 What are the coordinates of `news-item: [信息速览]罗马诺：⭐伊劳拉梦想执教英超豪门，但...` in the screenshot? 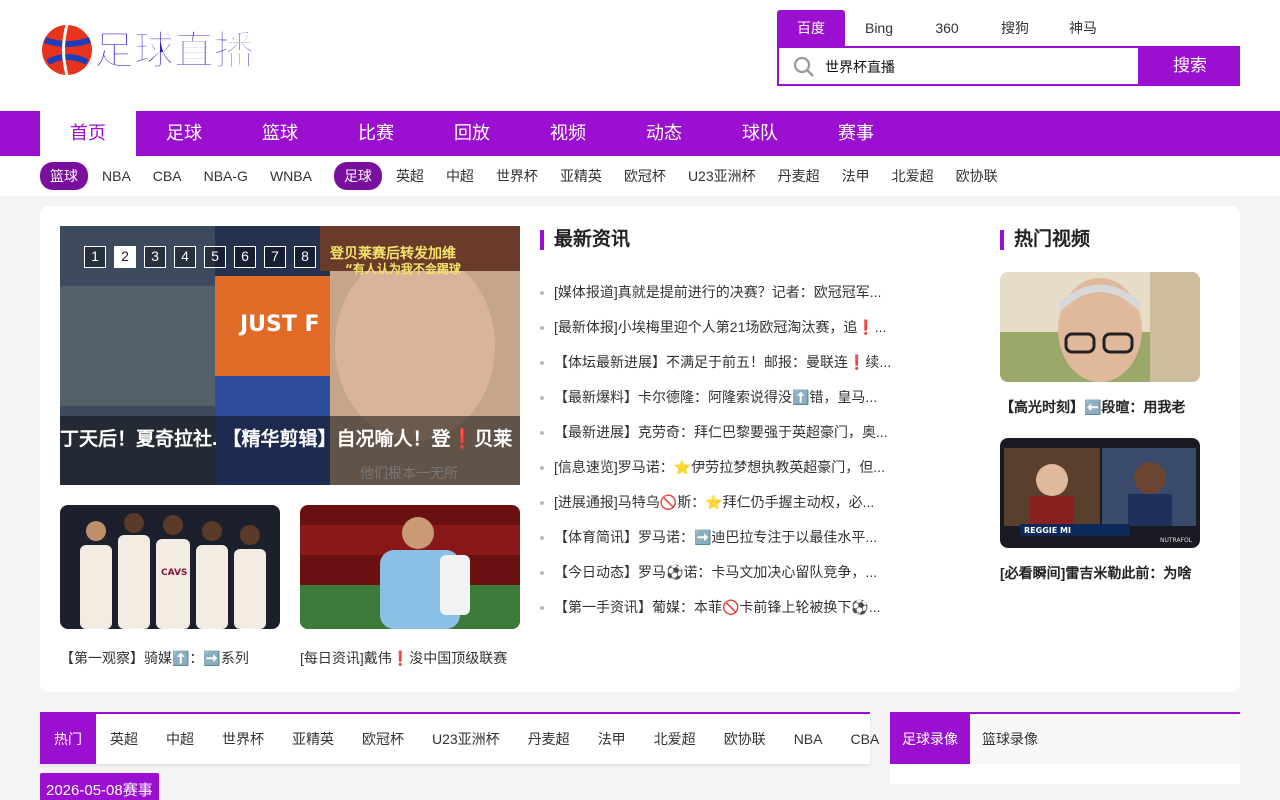 It's located at (727, 473).